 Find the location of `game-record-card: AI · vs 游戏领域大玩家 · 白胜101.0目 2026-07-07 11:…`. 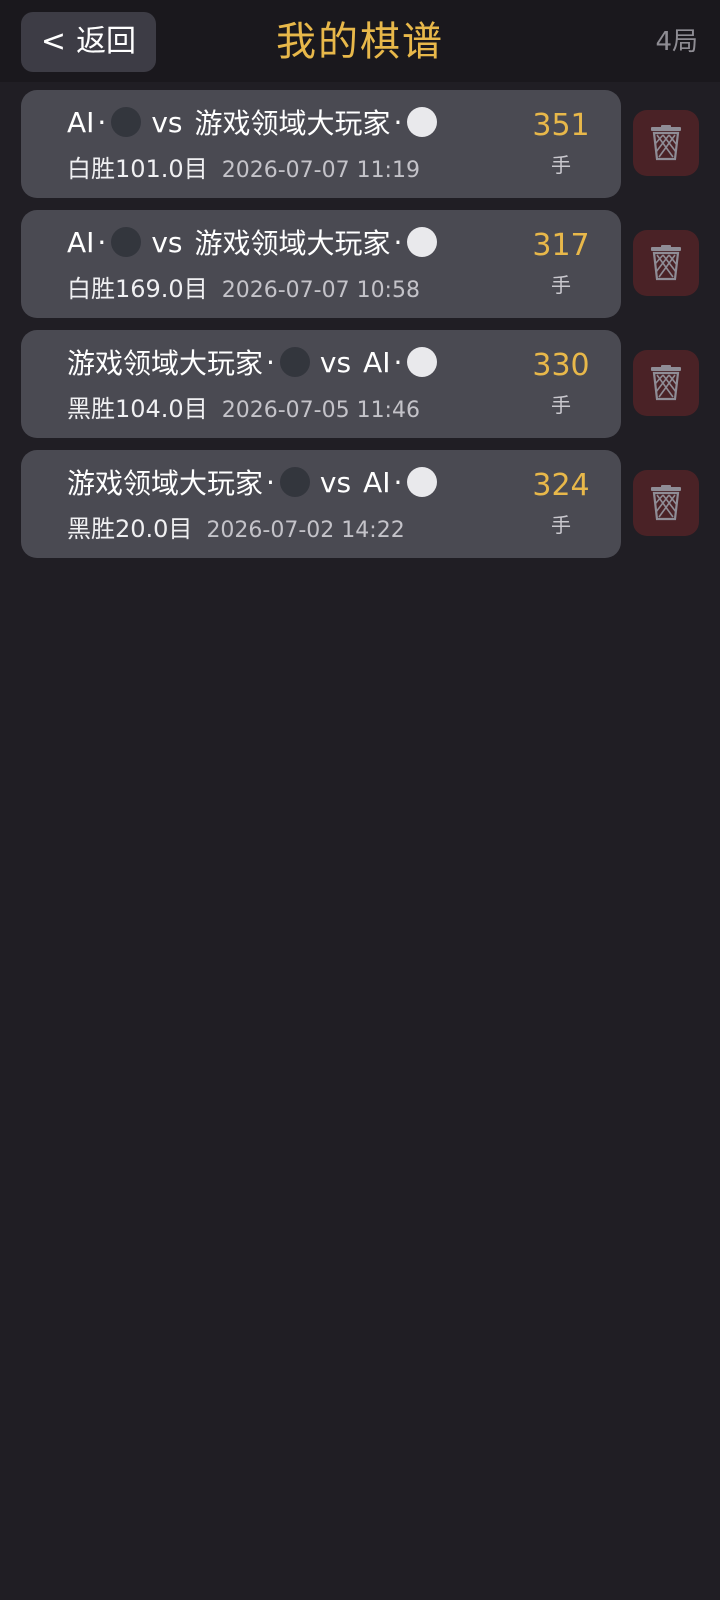

game-record-card: AI · vs 游戏领域大玩家 · 白胜101.0目 2026-07-07 11:… is located at coordinates (321, 144).